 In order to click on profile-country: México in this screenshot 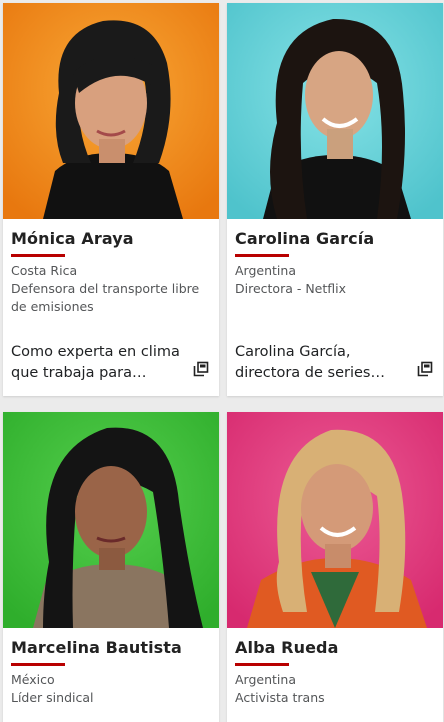, I will do `click(33, 679)`.